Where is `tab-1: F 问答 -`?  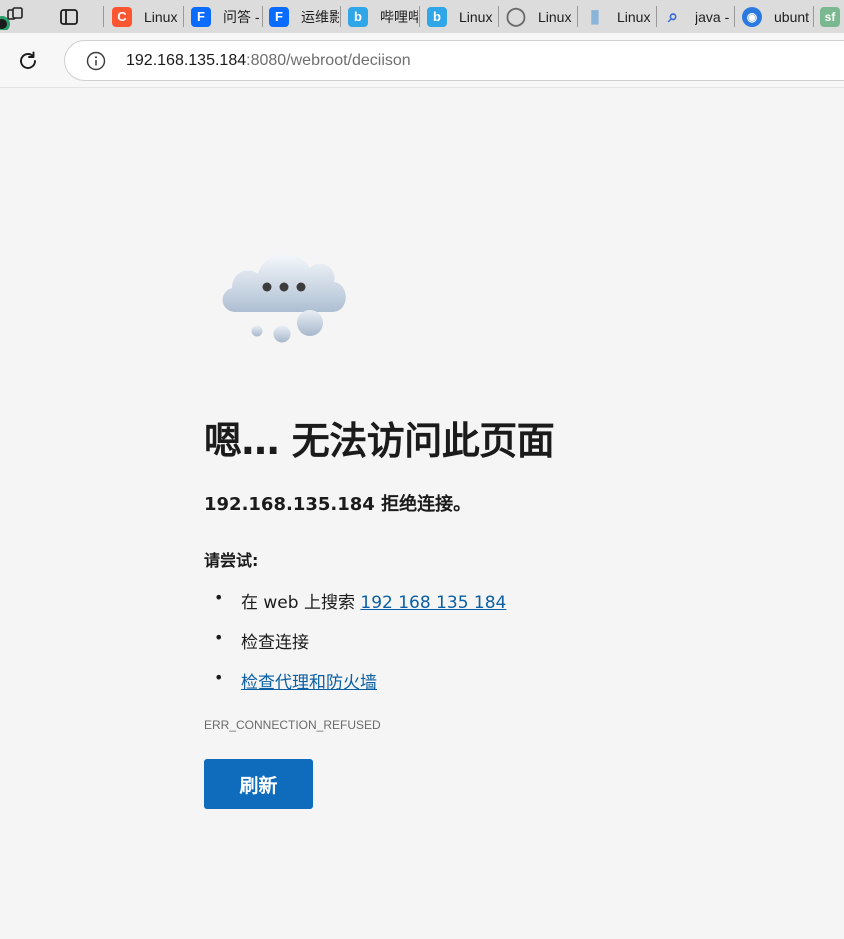 tab-1: F 问答 - is located at coordinates (227, 16).